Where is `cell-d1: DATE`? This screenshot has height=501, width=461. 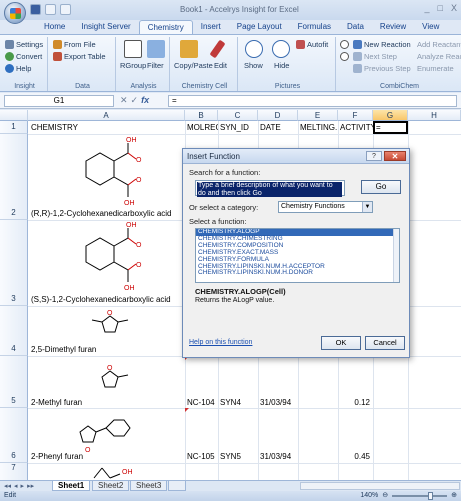 cell-d1: DATE is located at coordinates (279, 127).